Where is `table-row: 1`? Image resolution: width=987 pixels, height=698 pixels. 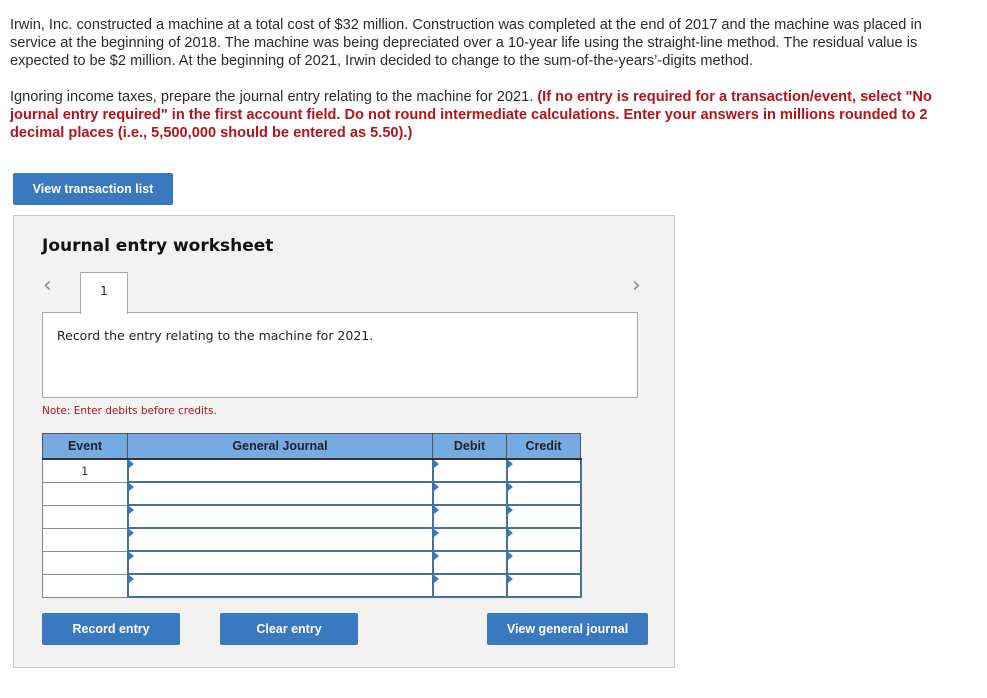
table-row: 1 is located at coordinates (312, 470).